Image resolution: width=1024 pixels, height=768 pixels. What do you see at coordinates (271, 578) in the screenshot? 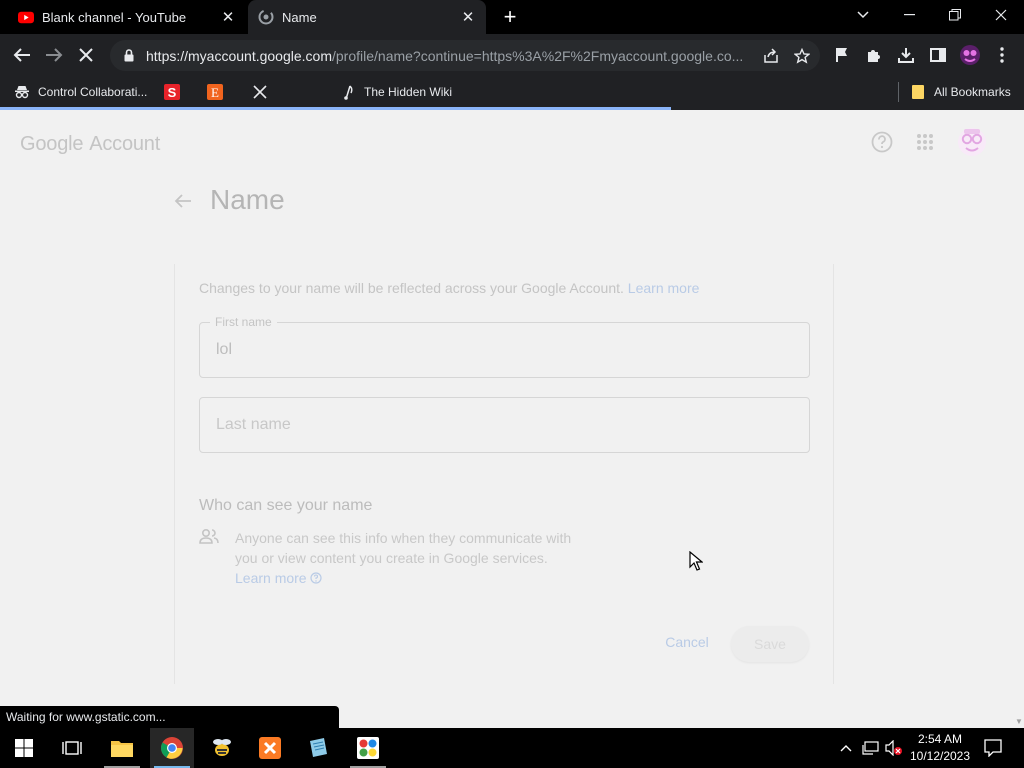
I see `who-learn-more-link: Learn more` at bounding box center [271, 578].